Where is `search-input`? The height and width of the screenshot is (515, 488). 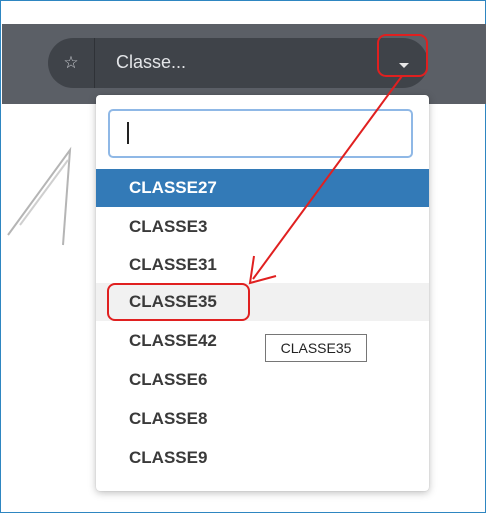
search-input is located at coordinates (260, 133).